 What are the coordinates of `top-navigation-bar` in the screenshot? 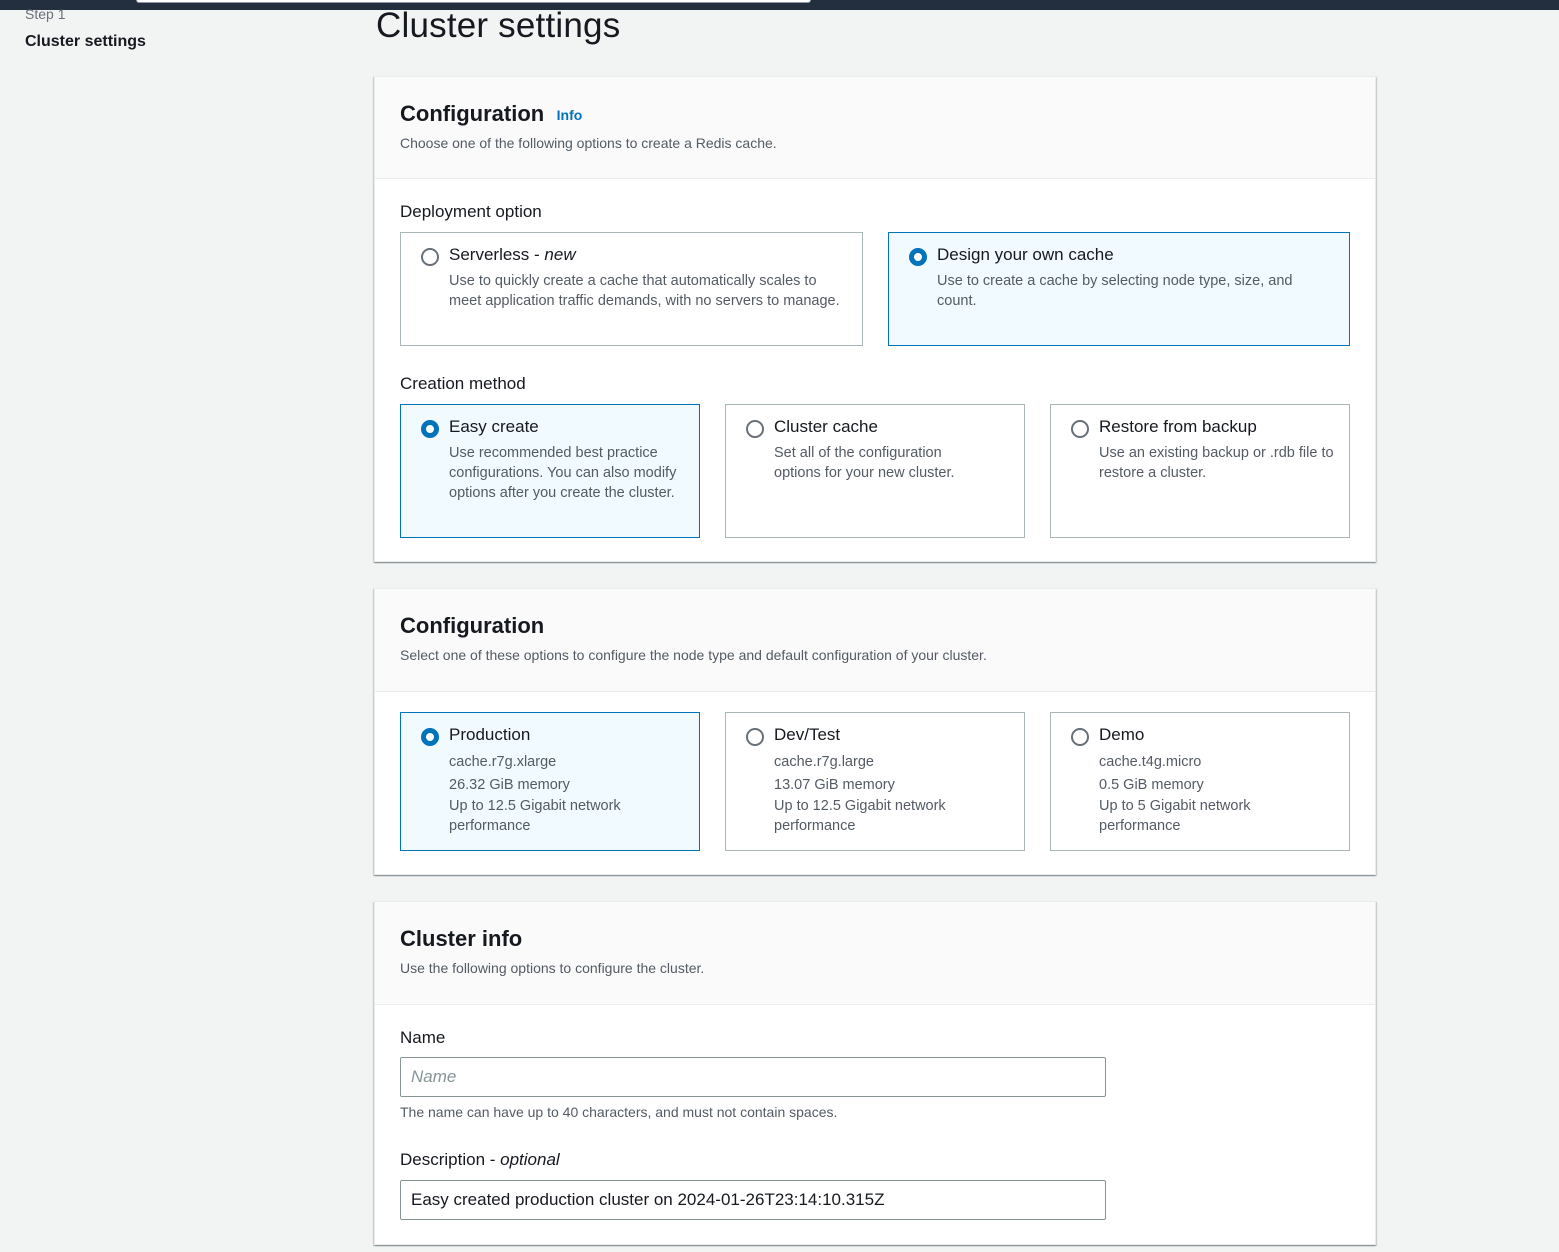 It's located at (779, 5).